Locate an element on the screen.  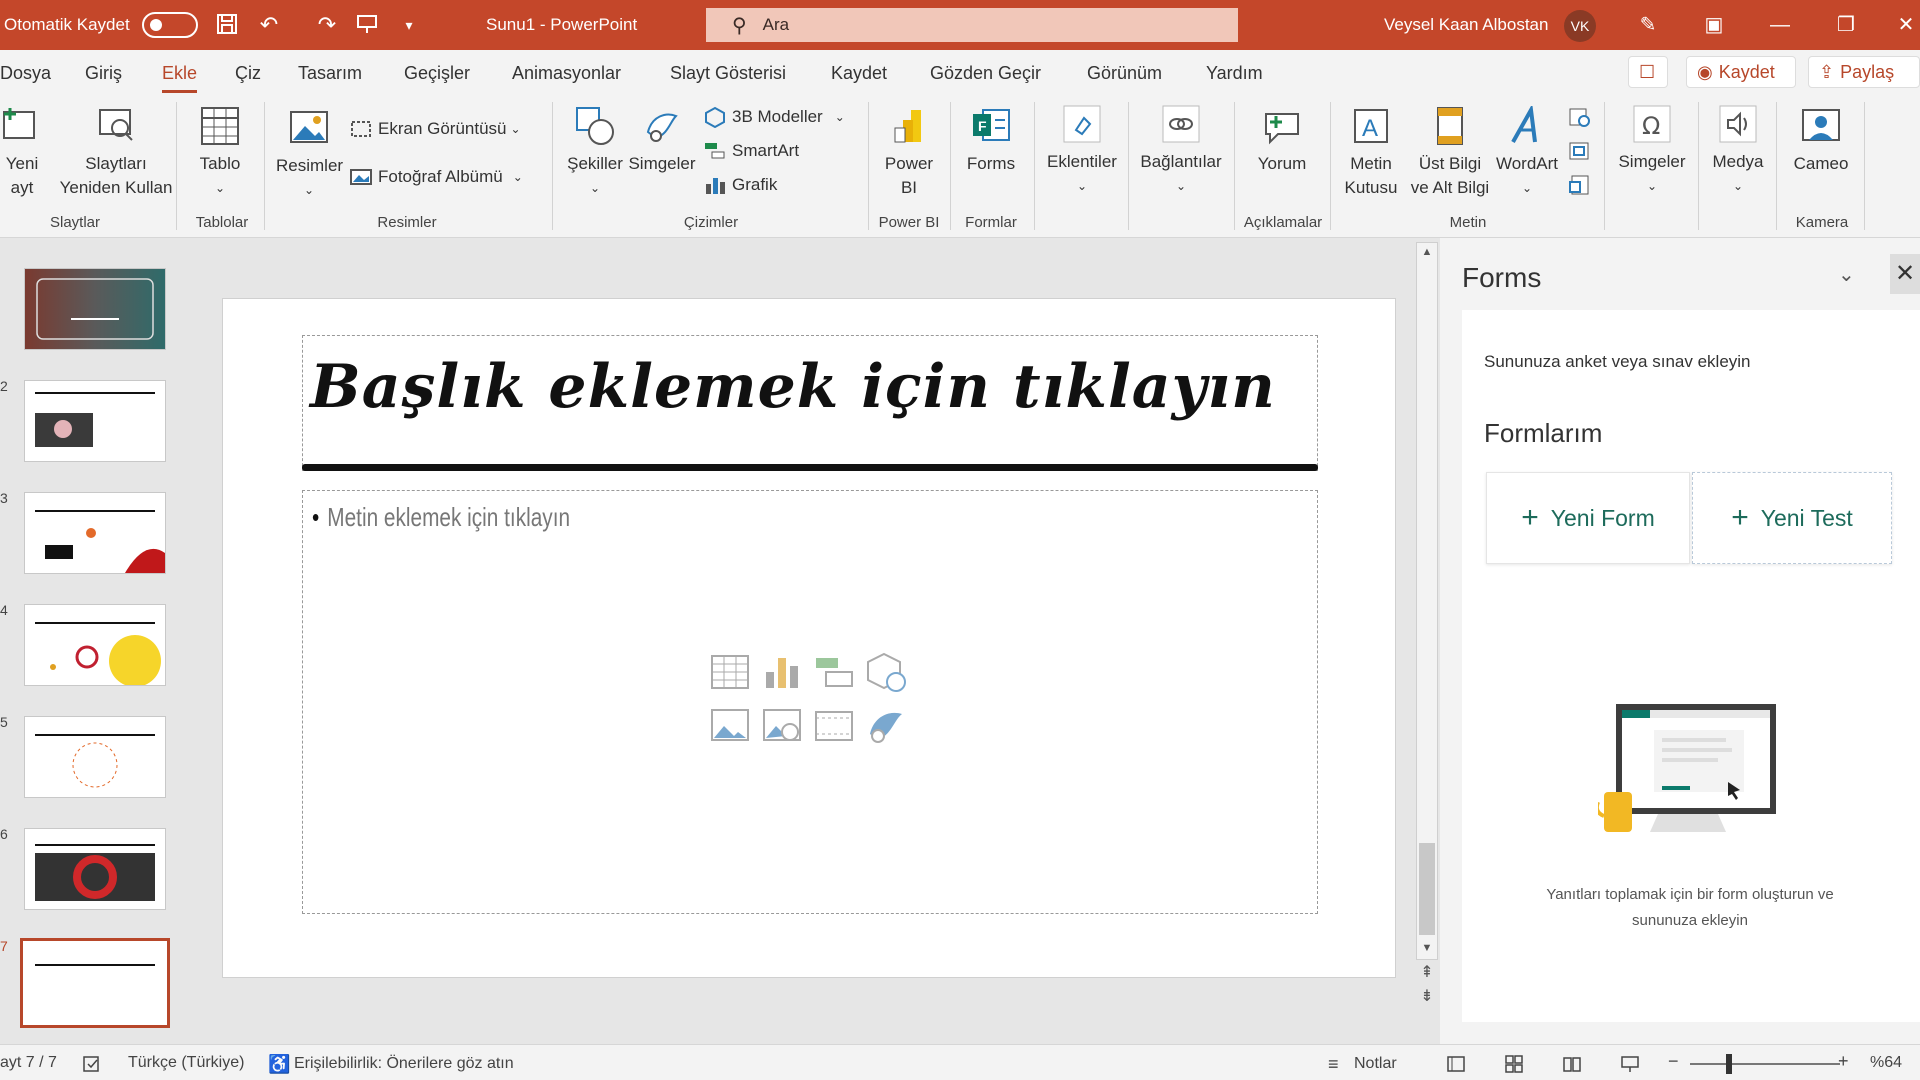
scrollbar-thumb is located at coordinates (1427, 889).